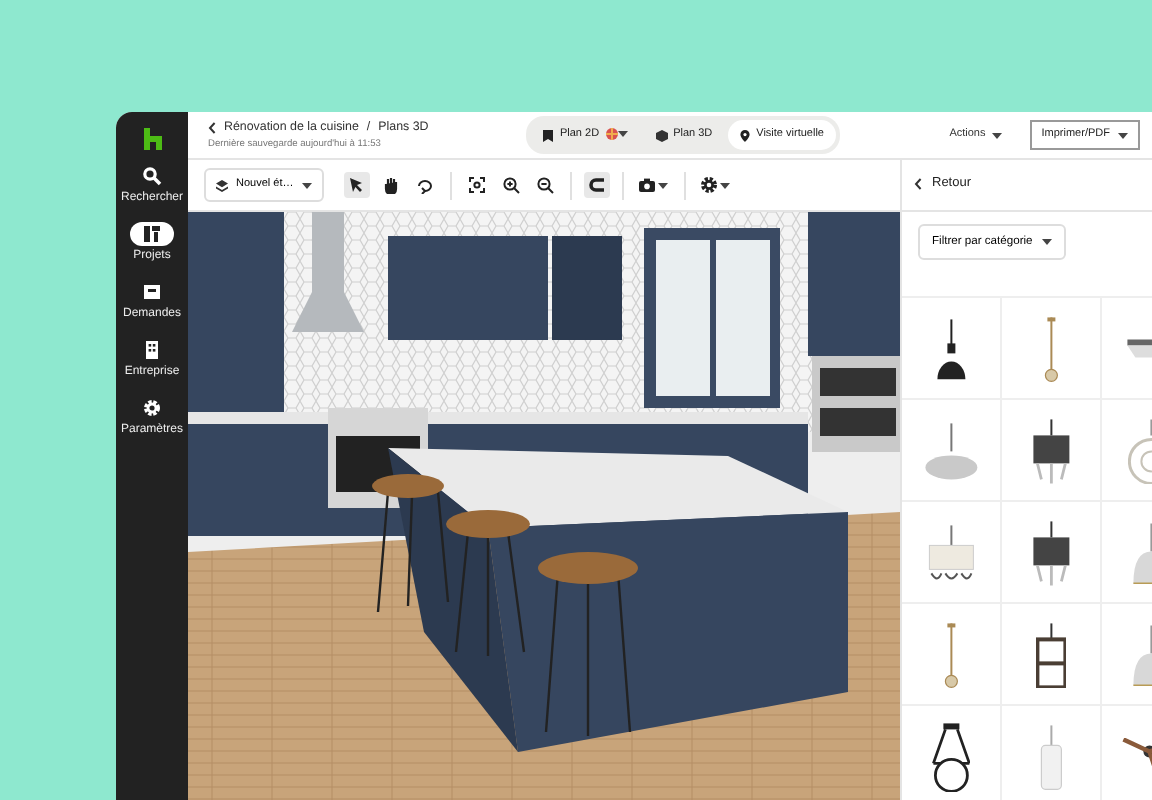 The height and width of the screenshot is (800, 1152). I want to click on pointer-icon, so click(356, 185).